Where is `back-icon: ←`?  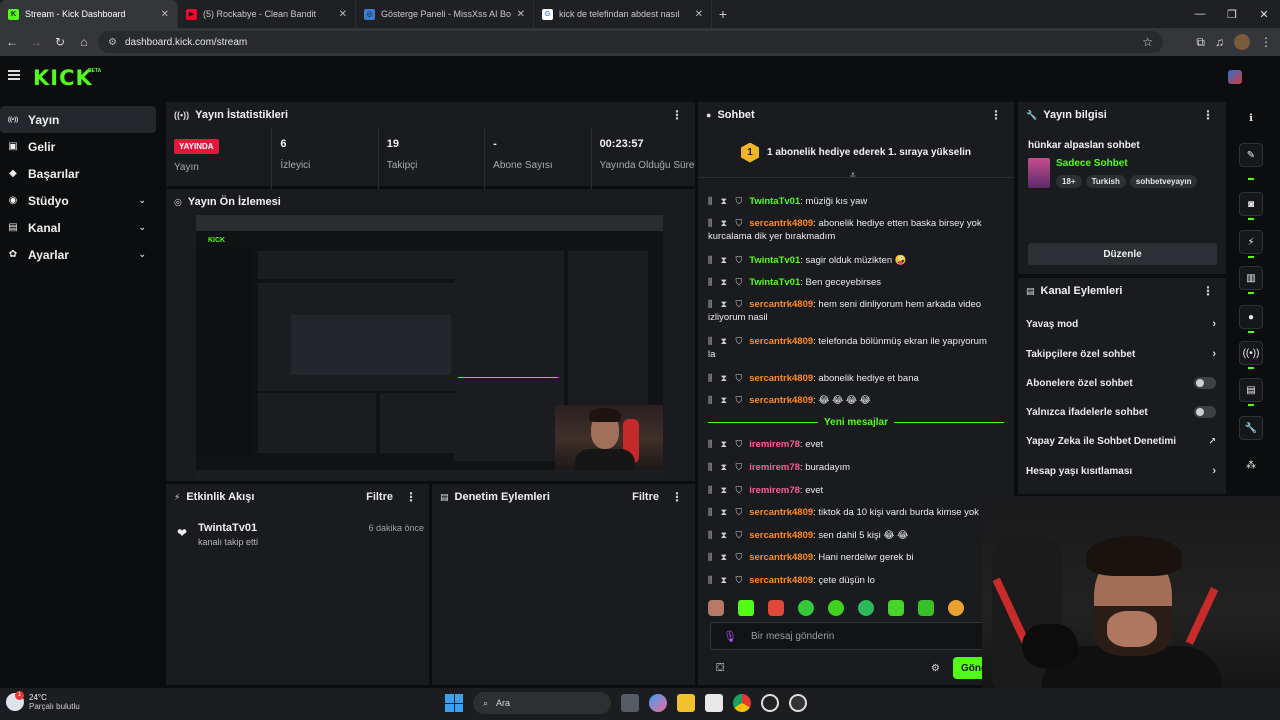 back-icon: ← is located at coordinates (12, 42).